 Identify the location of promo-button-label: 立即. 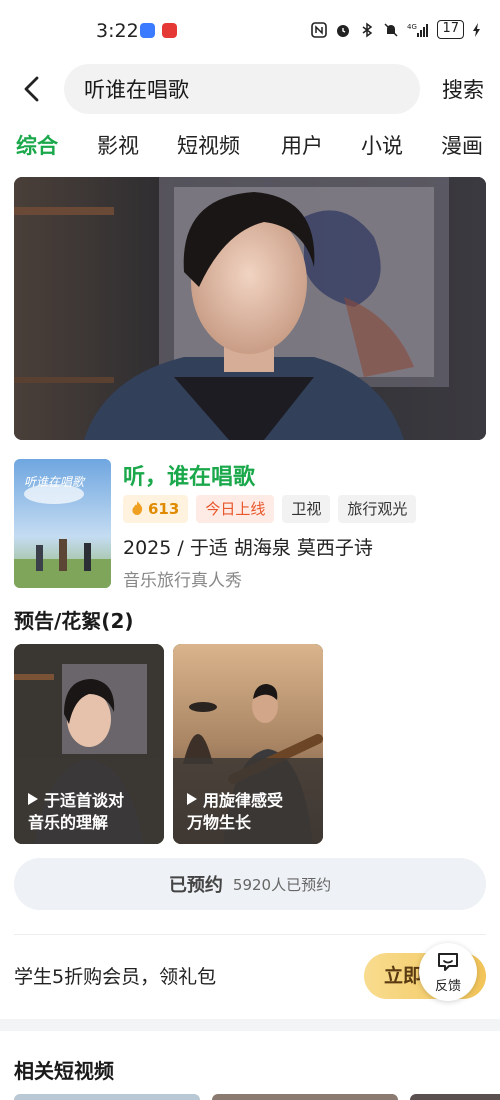
(403, 976).